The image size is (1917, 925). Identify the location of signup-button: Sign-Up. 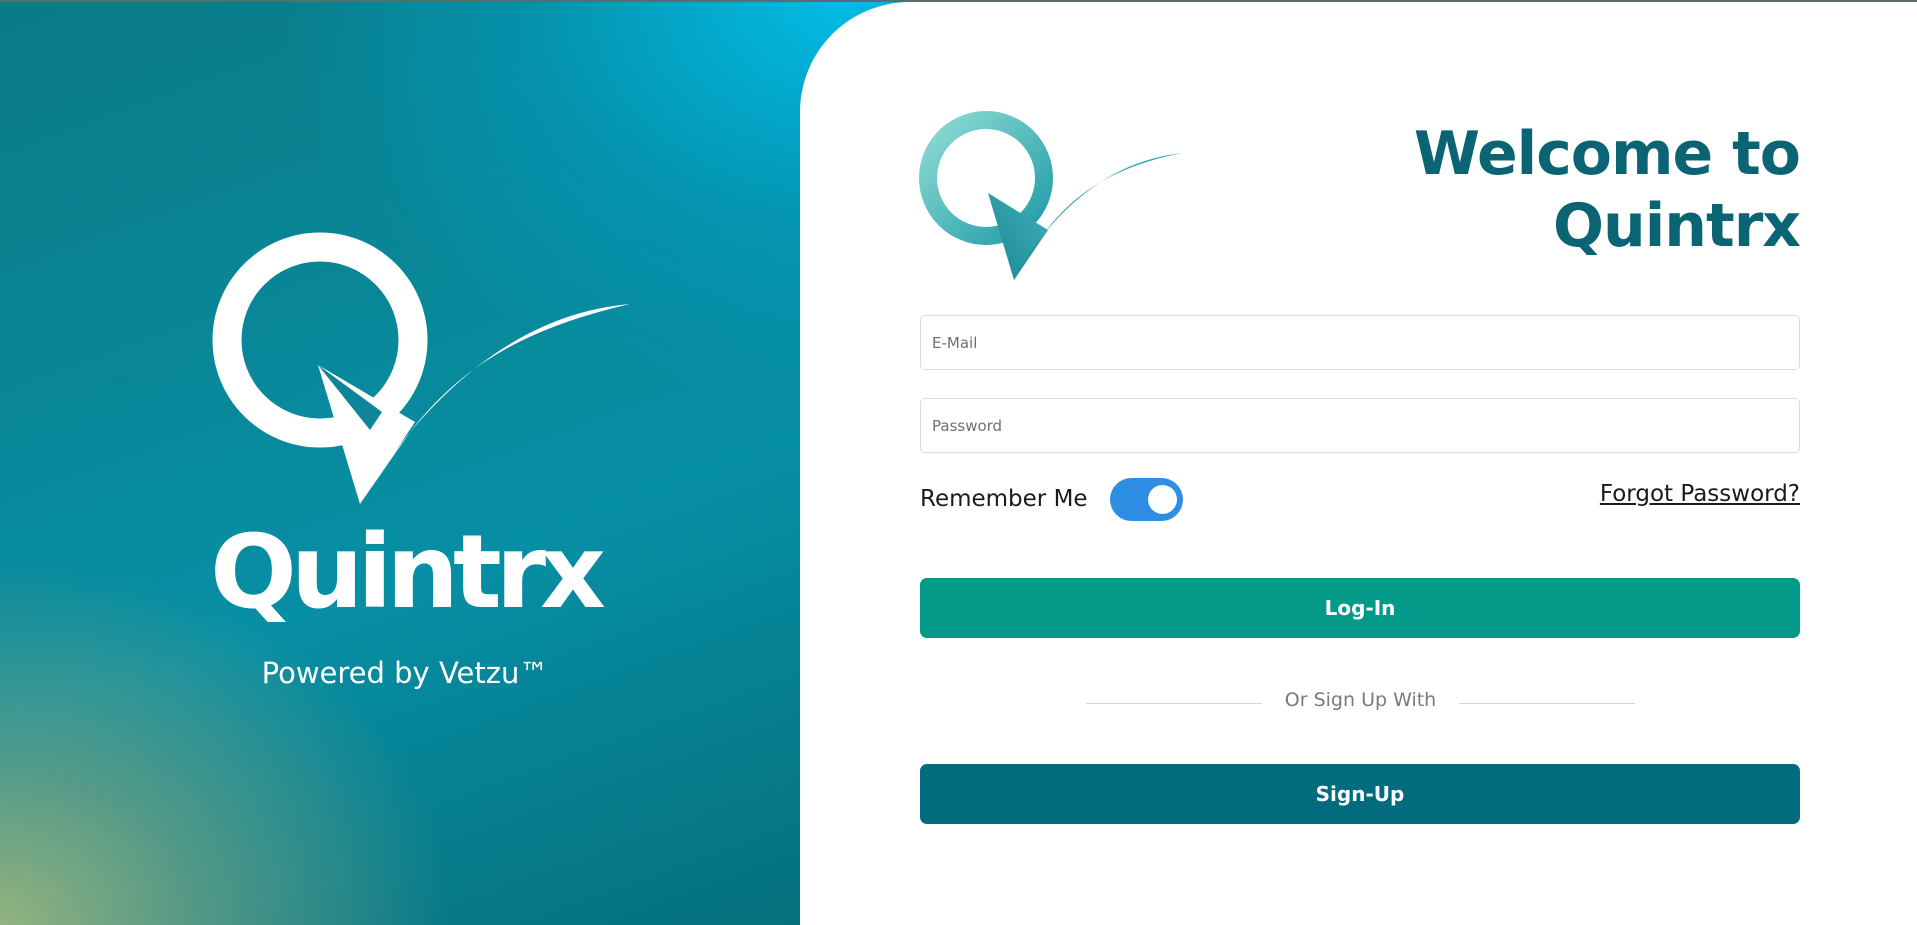
(1360, 794).